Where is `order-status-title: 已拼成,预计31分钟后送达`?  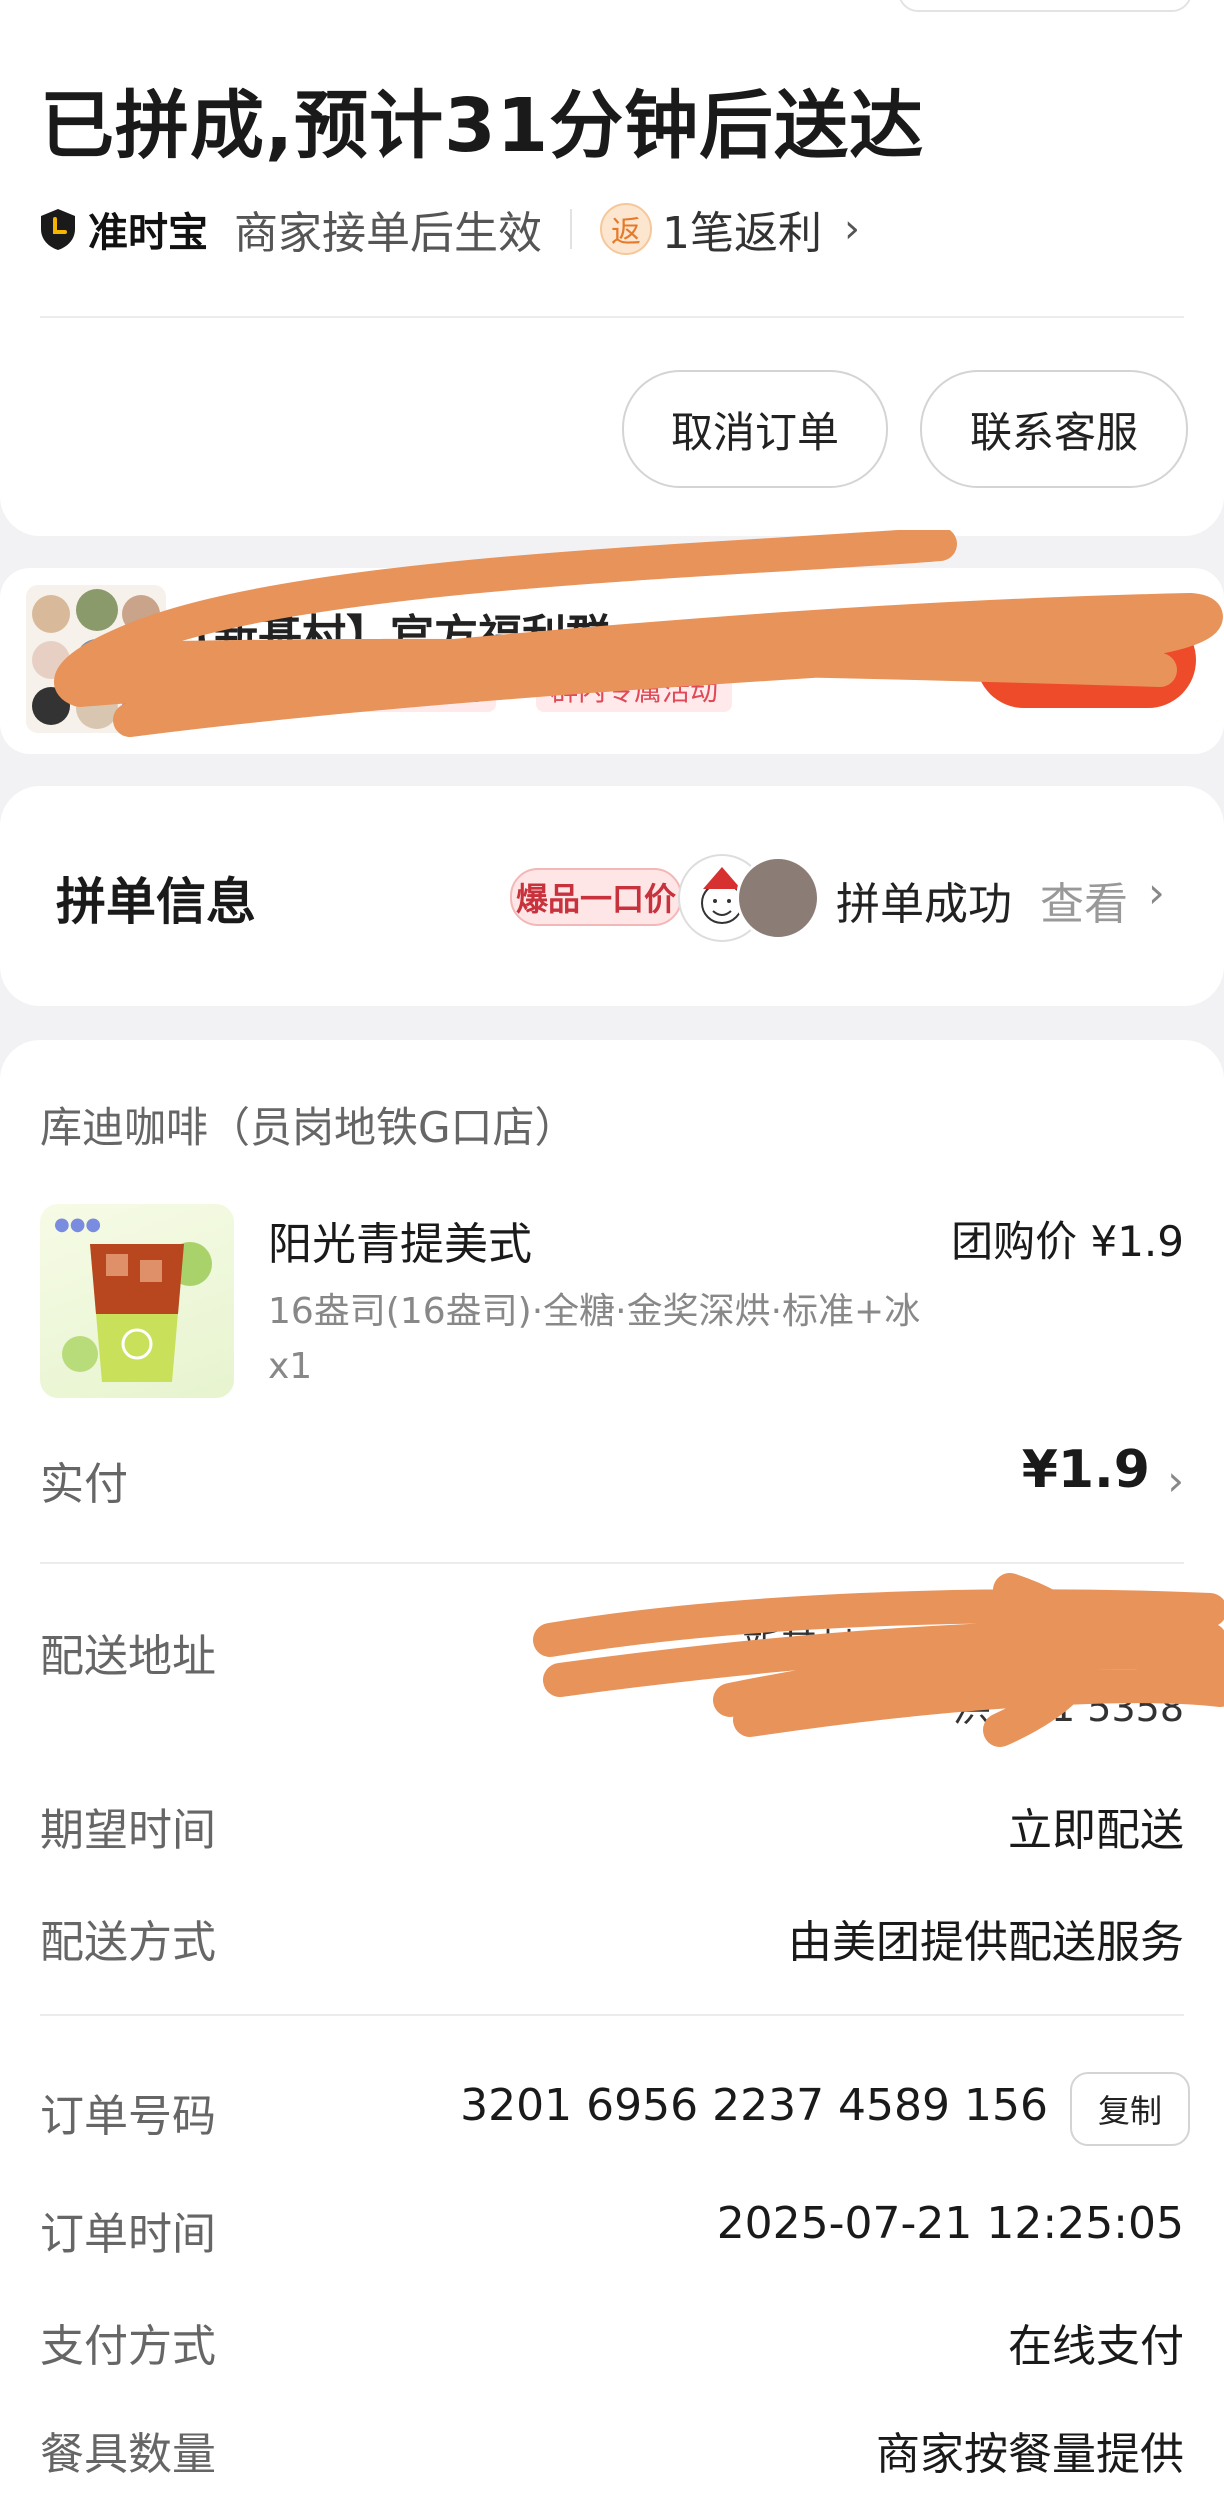 order-status-title: 已拼成,预计31分钟后送达 is located at coordinates (482, 126).